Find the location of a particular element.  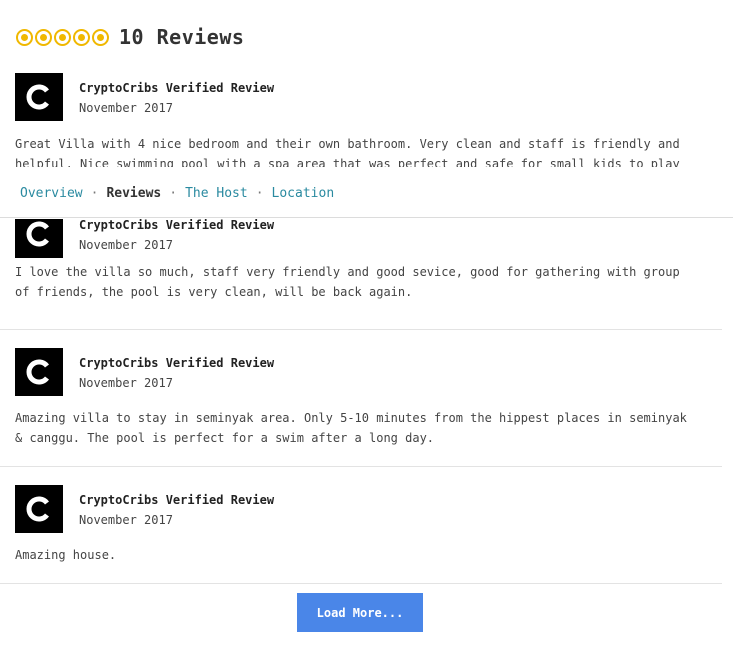

star-rating is located at coordinates (63, 37).